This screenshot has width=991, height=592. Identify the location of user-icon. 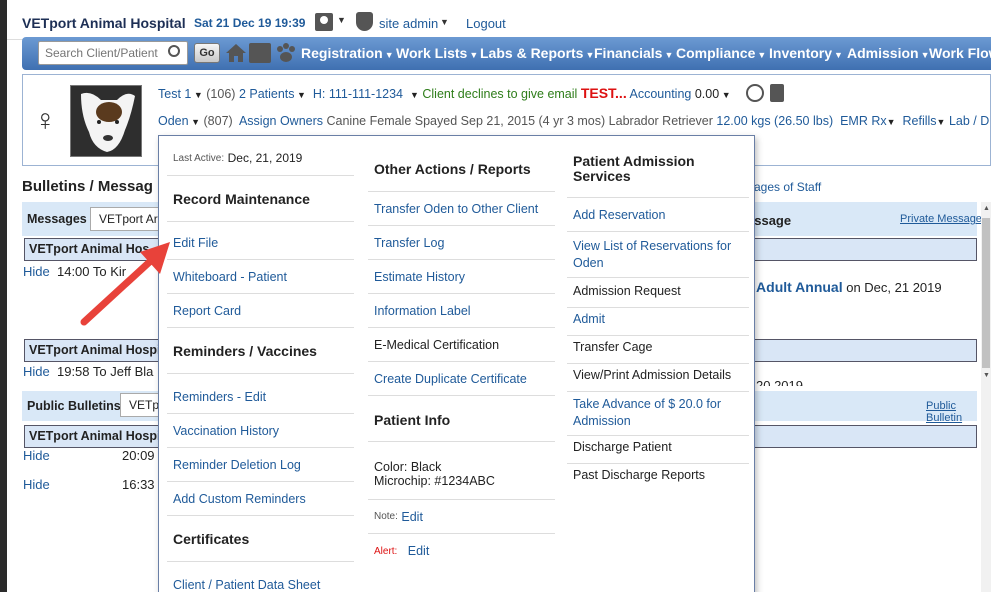
(324, 22).